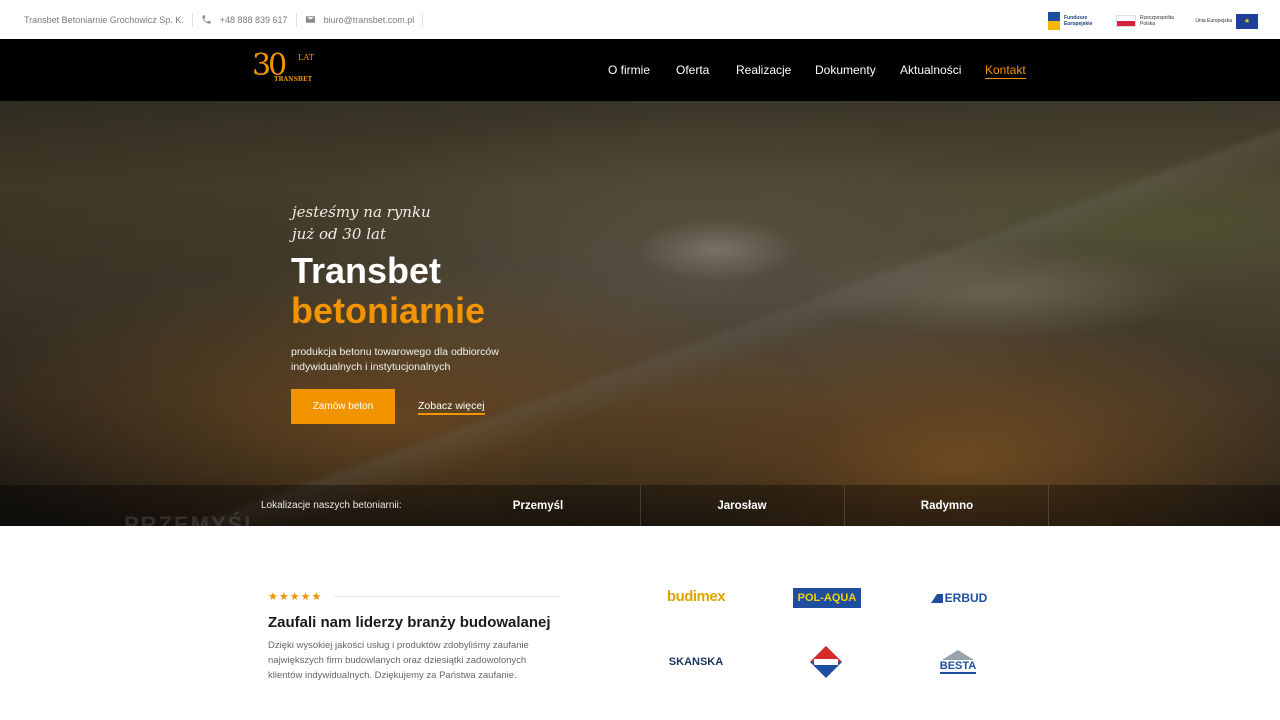 The height and width of the screenshot is (720, 1280). Describe the element at coordinates (361, 223) in the screenshot. I see `hero-script-text: jesteśmy na rynku już od 30 lat` at that location.